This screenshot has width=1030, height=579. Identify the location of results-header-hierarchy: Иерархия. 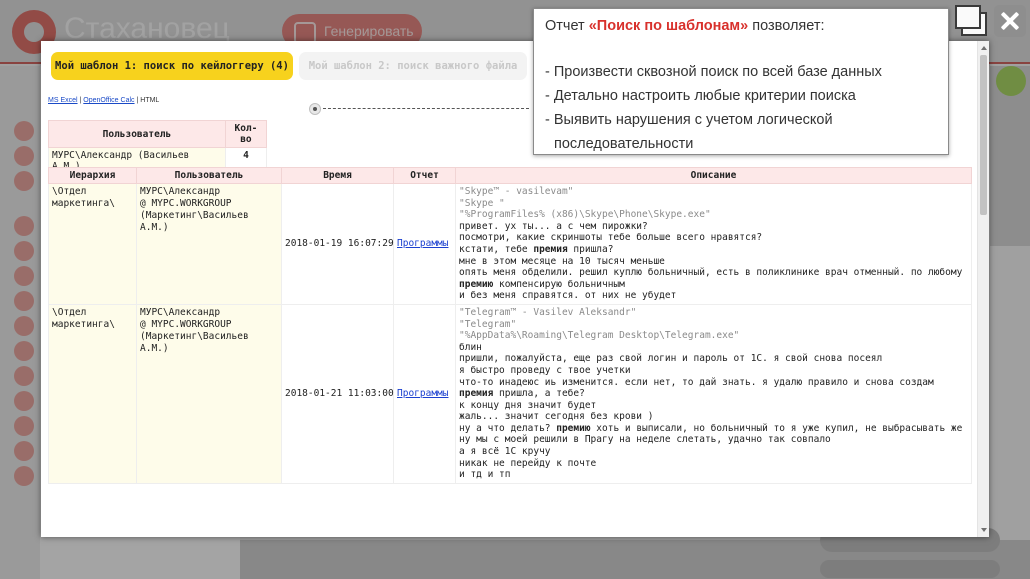
(92, 175).